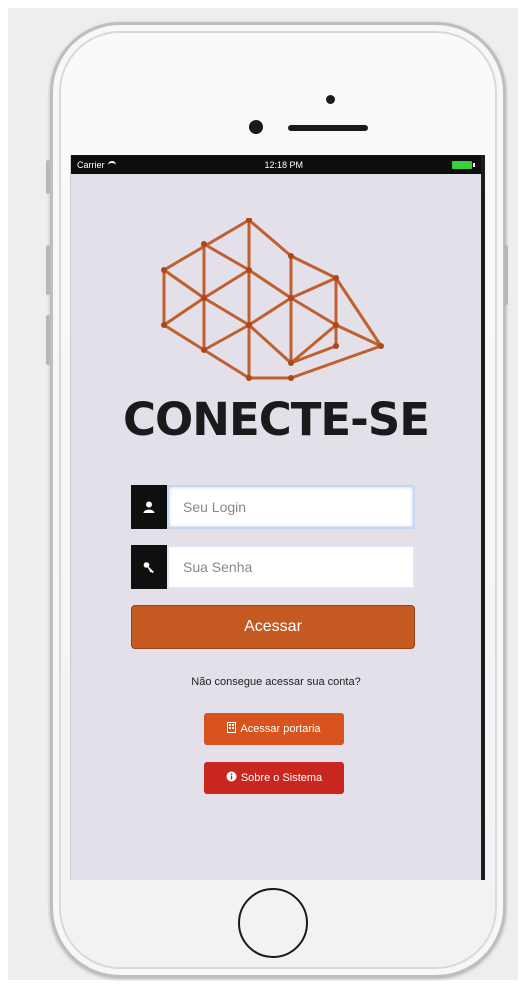 This screenshot has width=522, height=984. I want to click on user-icon, so click(149, 507).